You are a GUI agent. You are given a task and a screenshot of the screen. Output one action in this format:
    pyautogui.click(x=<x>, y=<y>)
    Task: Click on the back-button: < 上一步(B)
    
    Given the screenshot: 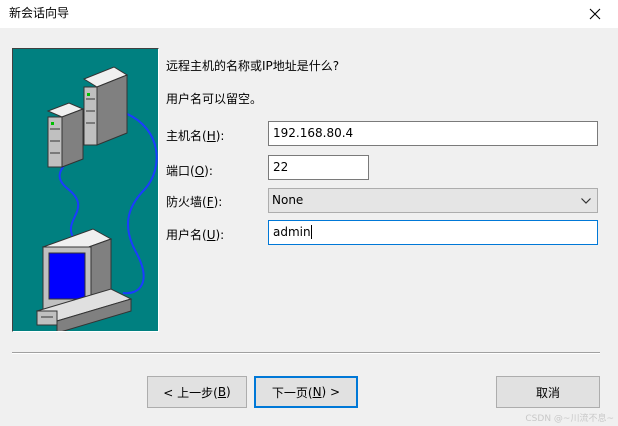 What is the action you would take?
    pyautogui.click(x=197, y=392)
    